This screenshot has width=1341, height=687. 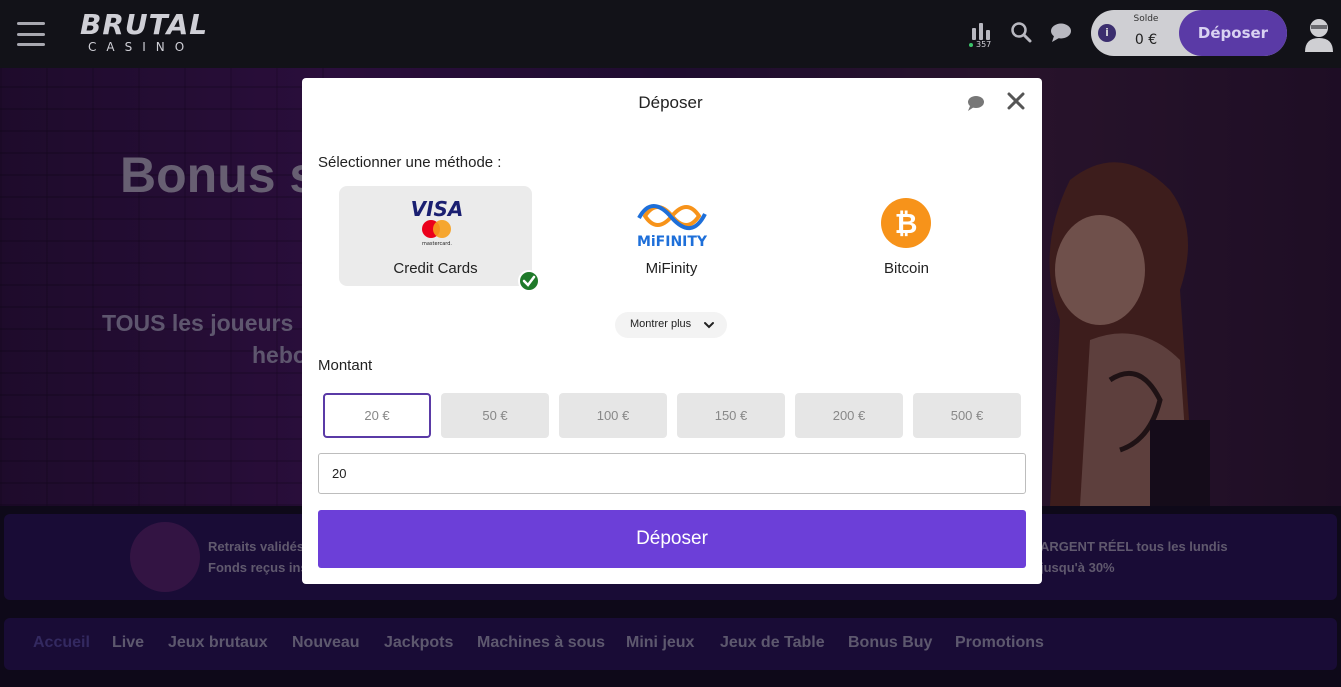 I want to click on balance-value: 0 €, so click(x=1146, y=40).